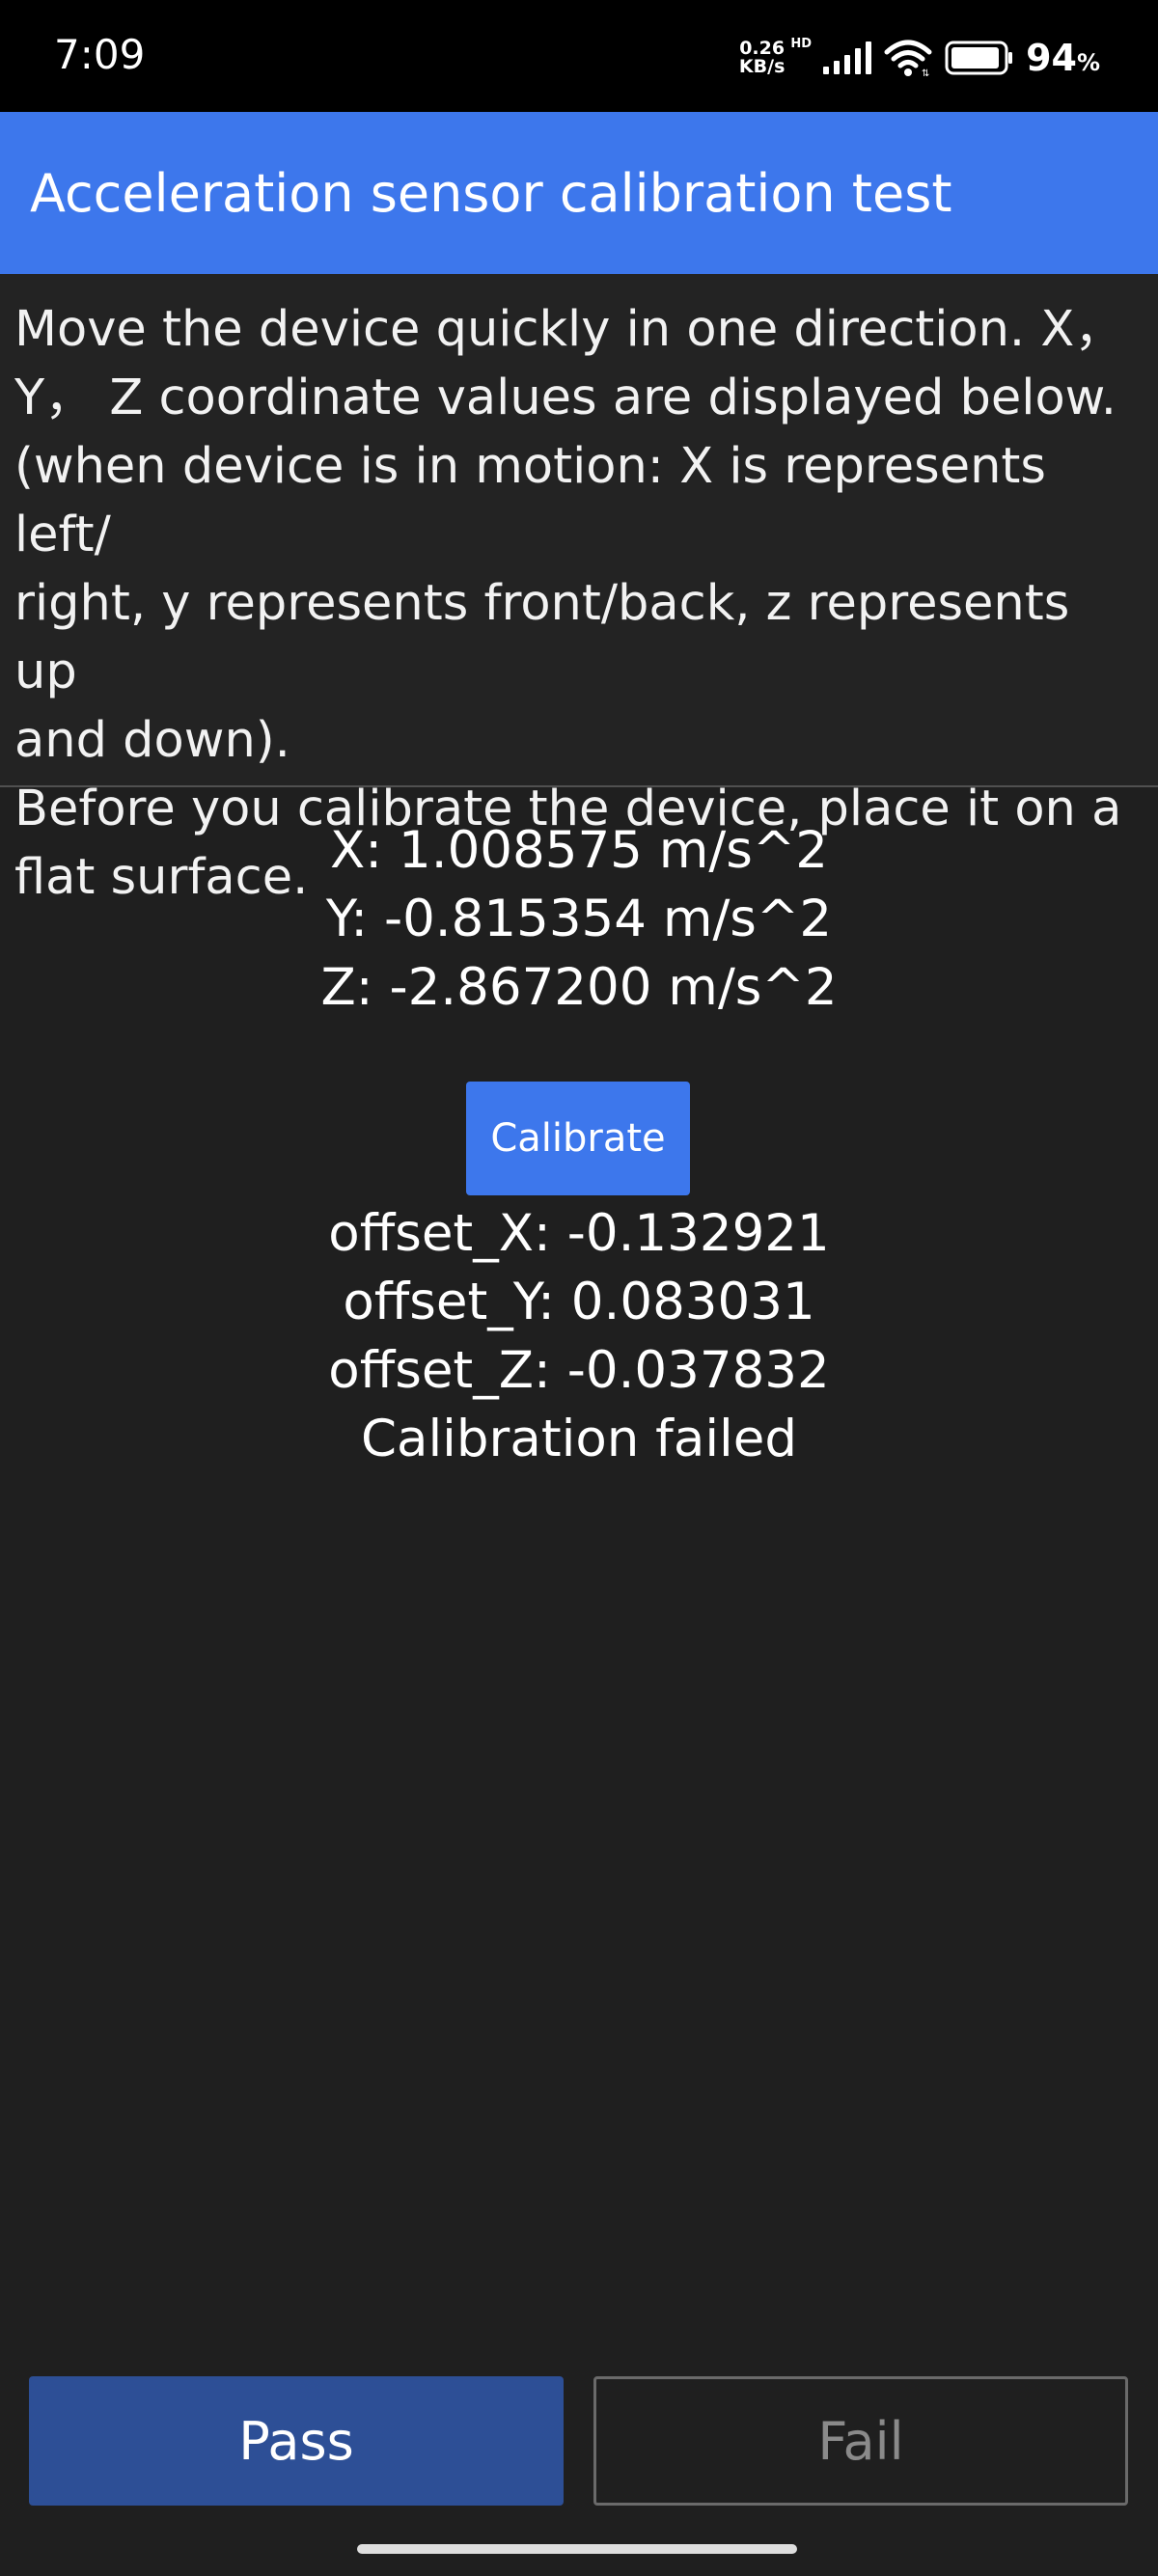 The height and width of the screenshot is (2576, 1158). What do you see at coordinates (100, 54) in the screenshot?
I see `status-time: 7:09` at bounding box center [100, 54].